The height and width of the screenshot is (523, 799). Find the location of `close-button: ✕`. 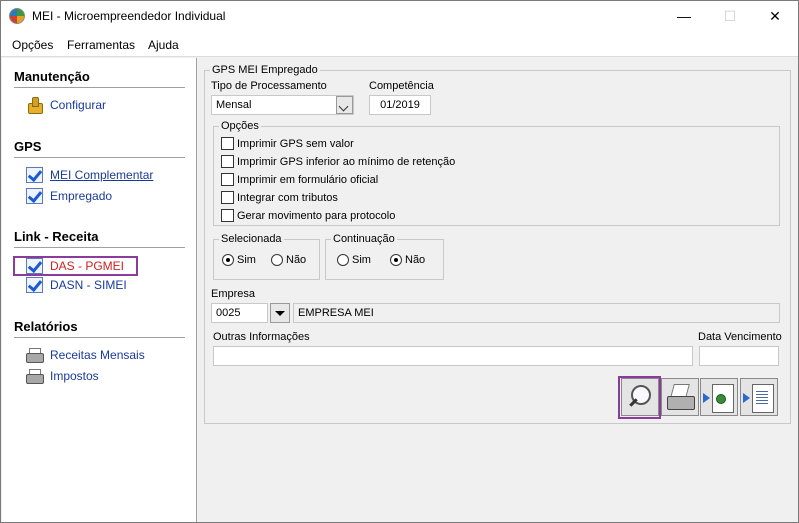

close-button: ✕ is located at coordinates (775, 16).